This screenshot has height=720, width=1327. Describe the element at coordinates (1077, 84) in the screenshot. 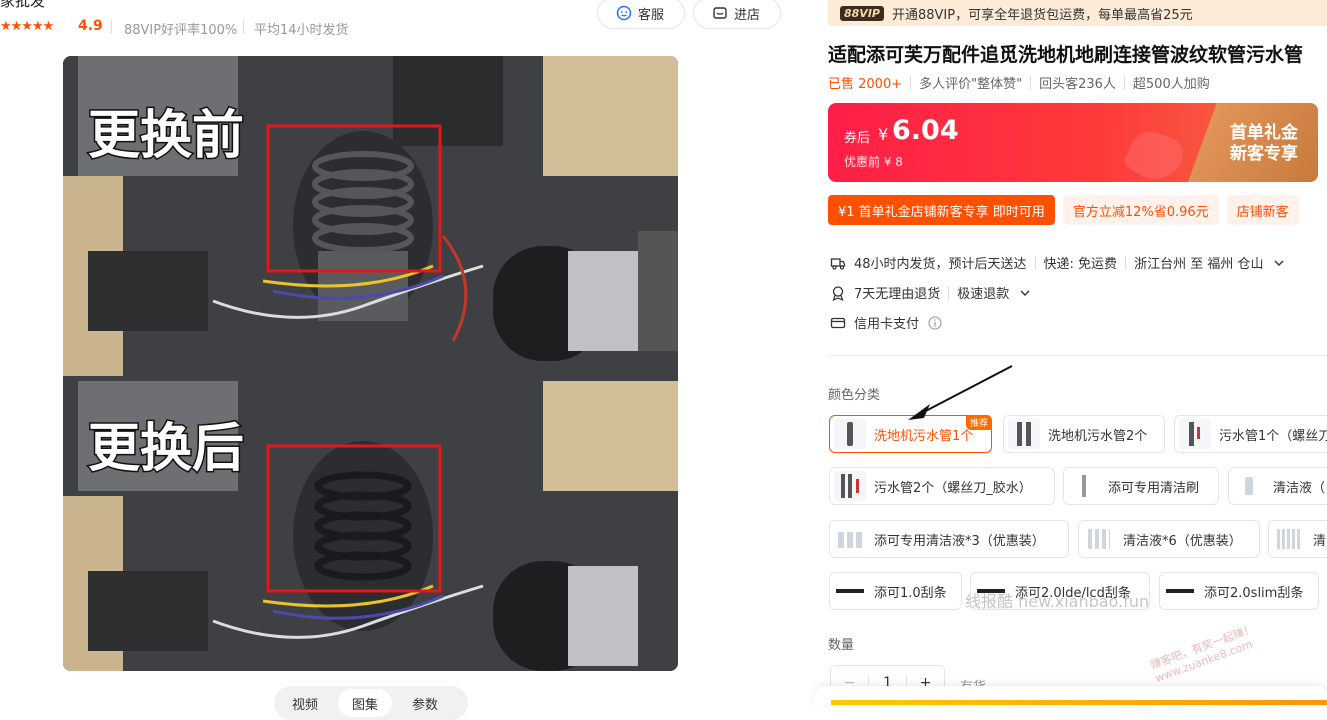

I see `repeat-buyers: 回头客236人` at that location.